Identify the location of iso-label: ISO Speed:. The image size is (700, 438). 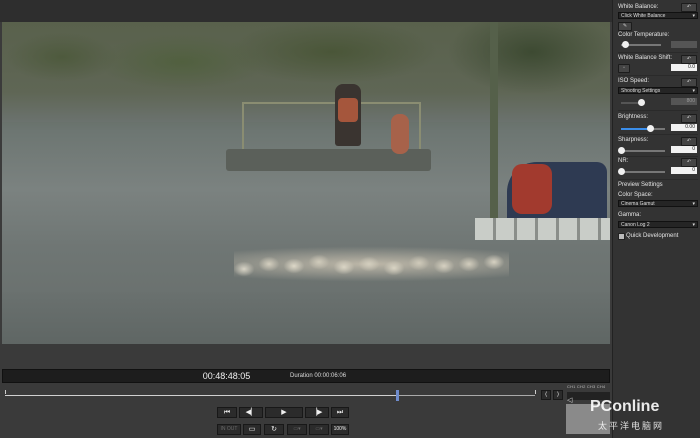
(634, 81).